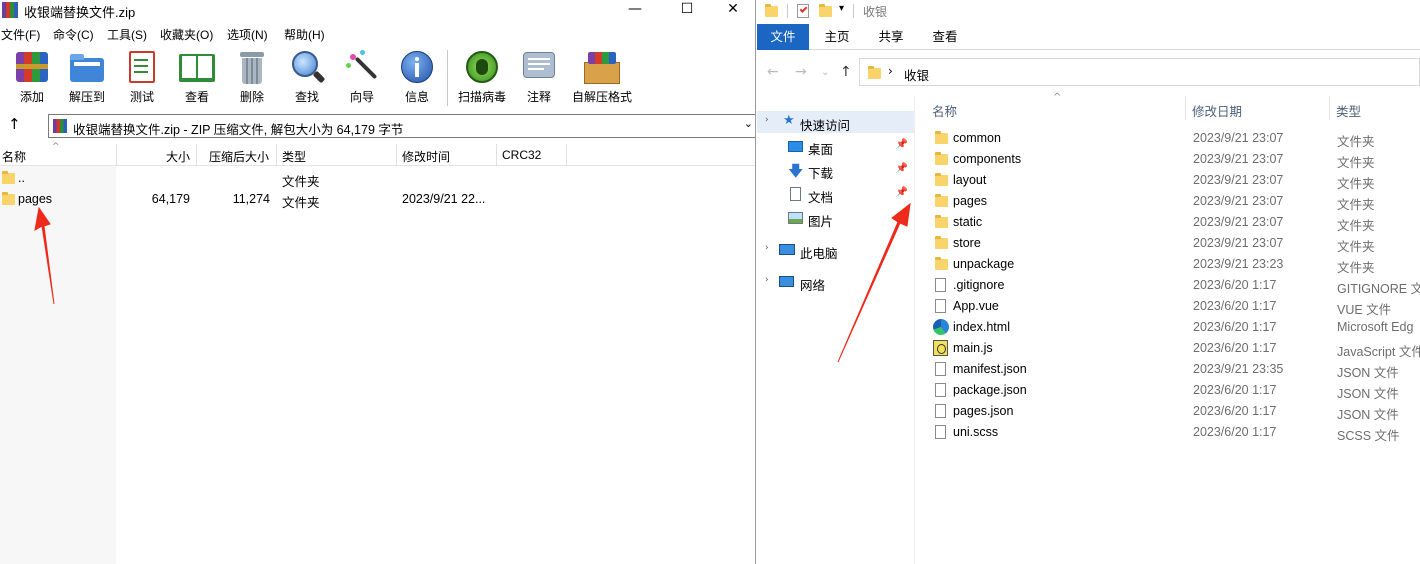 The height and width of the screenshot is (564, 1420). Describe the element at coordinates (80, 12) in the screenshot. I see `window-title: 收银端替换文件.zip` at that location.